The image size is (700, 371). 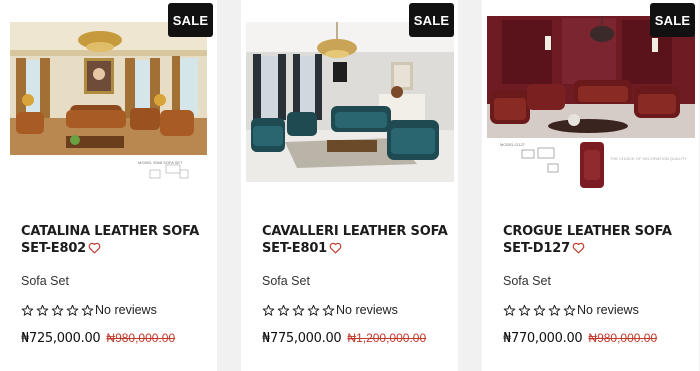 I want to click on product-title: CAVALLERI LEATHER SOFA SET-E801, so click(x=357, y=241).